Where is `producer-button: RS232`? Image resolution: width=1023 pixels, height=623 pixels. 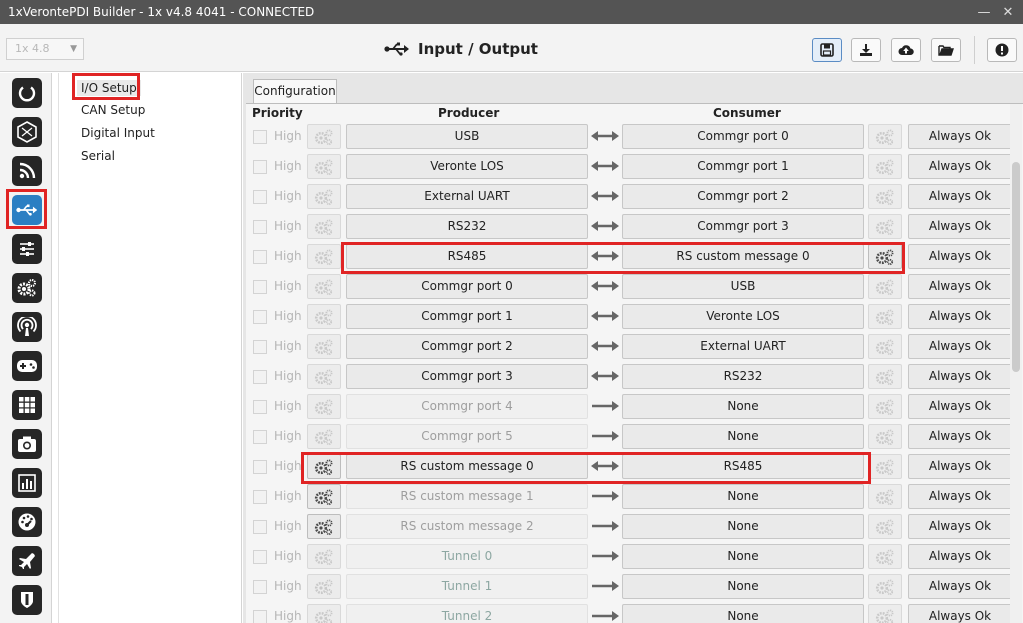 producer-button: RS232 is located at coordinates (467, 226).